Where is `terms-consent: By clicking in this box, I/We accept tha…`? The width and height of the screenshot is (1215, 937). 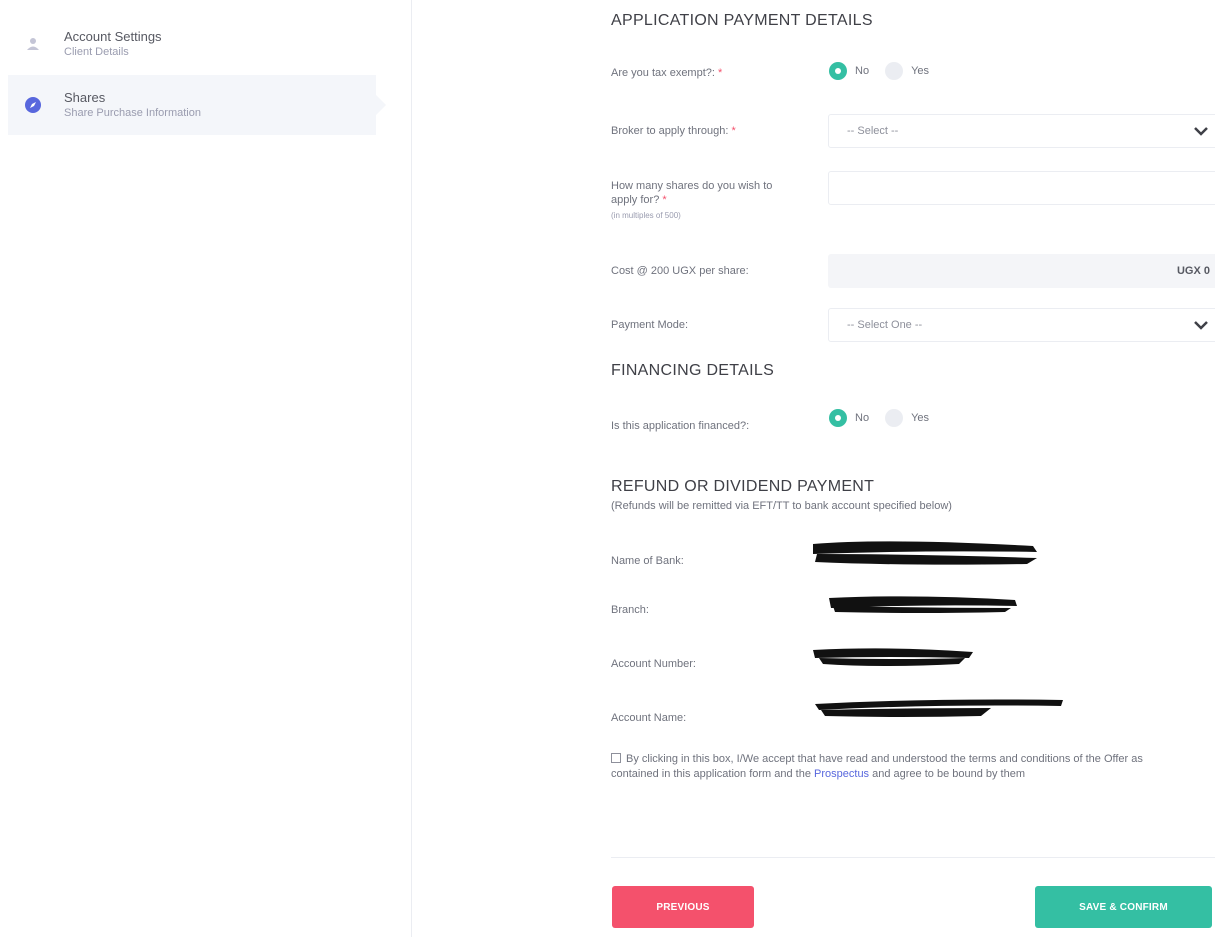
terms-consent: By clicking in this box, I/We accept tha… is located at coordinates (901, 767).